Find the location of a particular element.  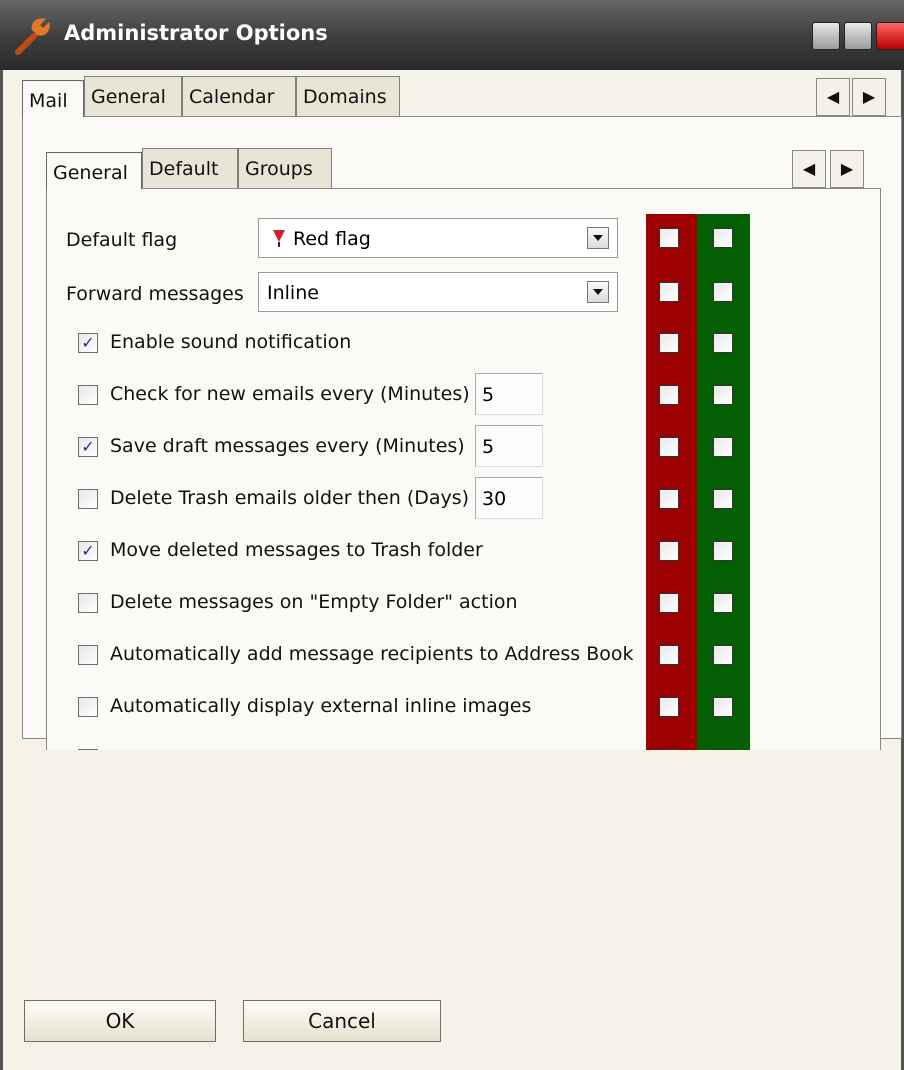

subtab-groups: Groups is located at coordinates (285, 168).